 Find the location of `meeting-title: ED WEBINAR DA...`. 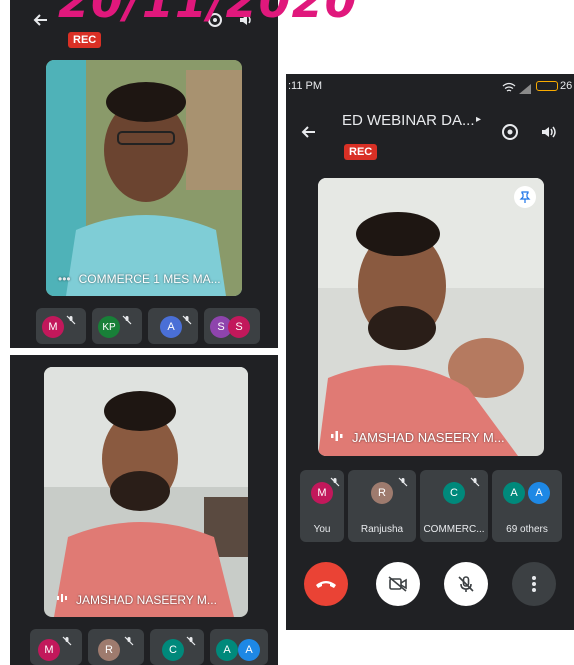

meeting-title: ED WEBINAR DA... is located at coordinates (408, 120).